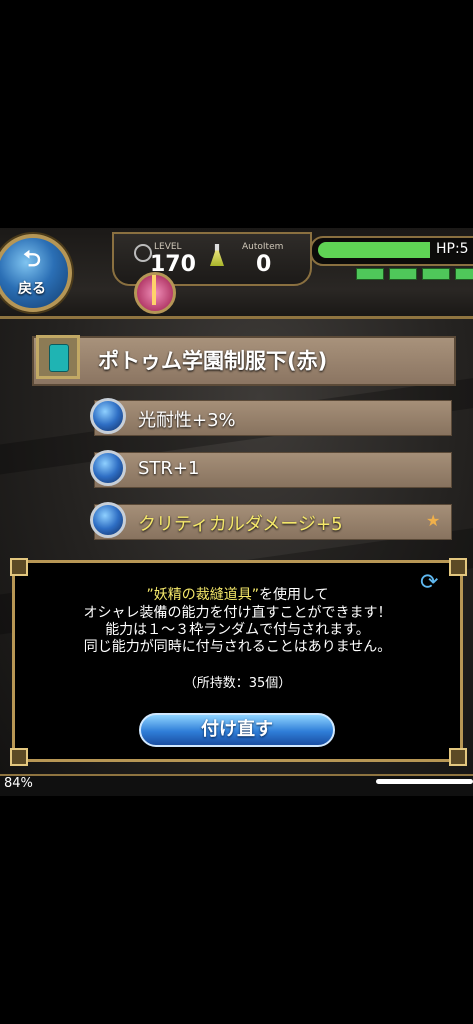 The image size is (473, 1024). What do you see at coordinates (237, 683) in the screenshot?
I see `item-count: （所持数：35個）` at bounding box center [237, 683].